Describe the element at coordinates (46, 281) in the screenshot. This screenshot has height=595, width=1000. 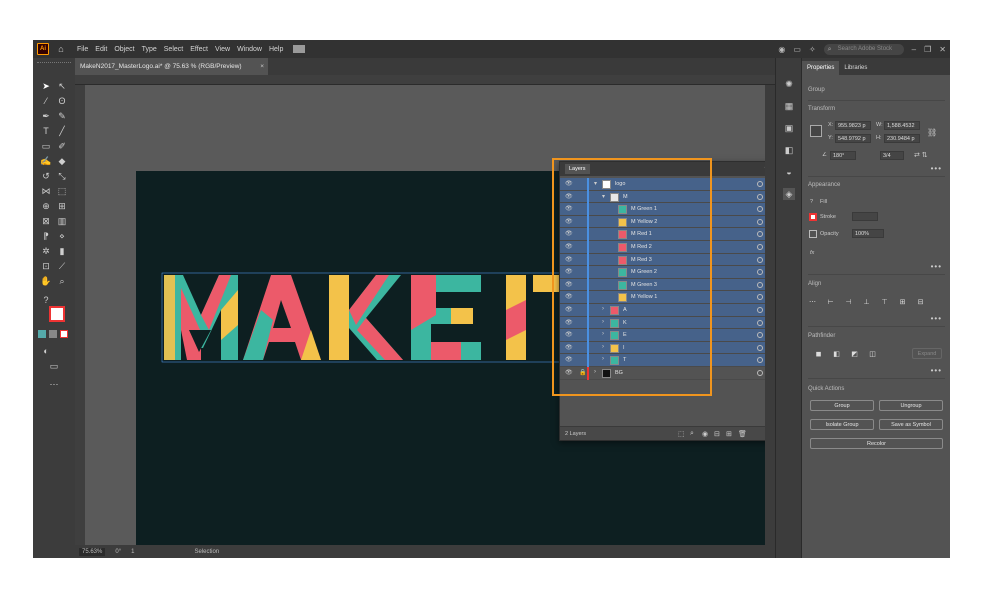
I see `hand-tool-icon: ✋` at that location.